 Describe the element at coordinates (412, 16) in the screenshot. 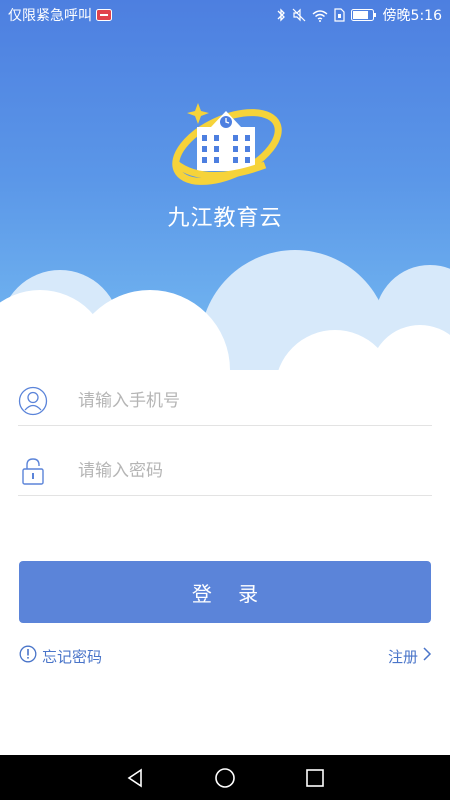

I see `status-time: 傍晚5:16` at that location.